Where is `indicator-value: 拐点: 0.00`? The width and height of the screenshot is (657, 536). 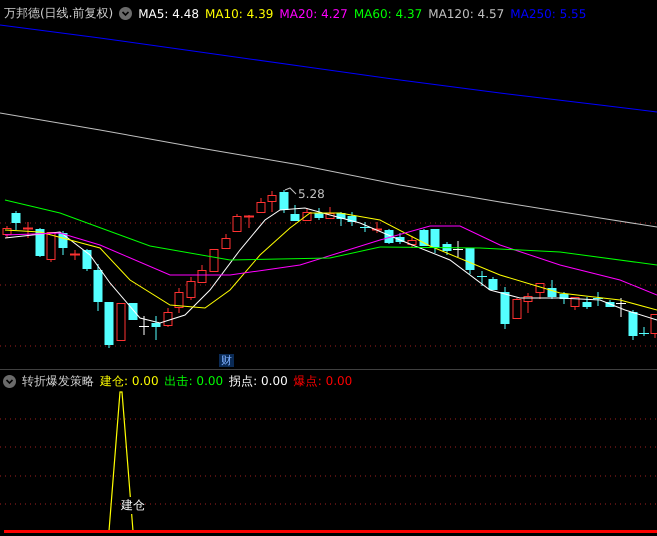 indicator-value: 拐点: 0.00 is located at coordinates (258, 381).